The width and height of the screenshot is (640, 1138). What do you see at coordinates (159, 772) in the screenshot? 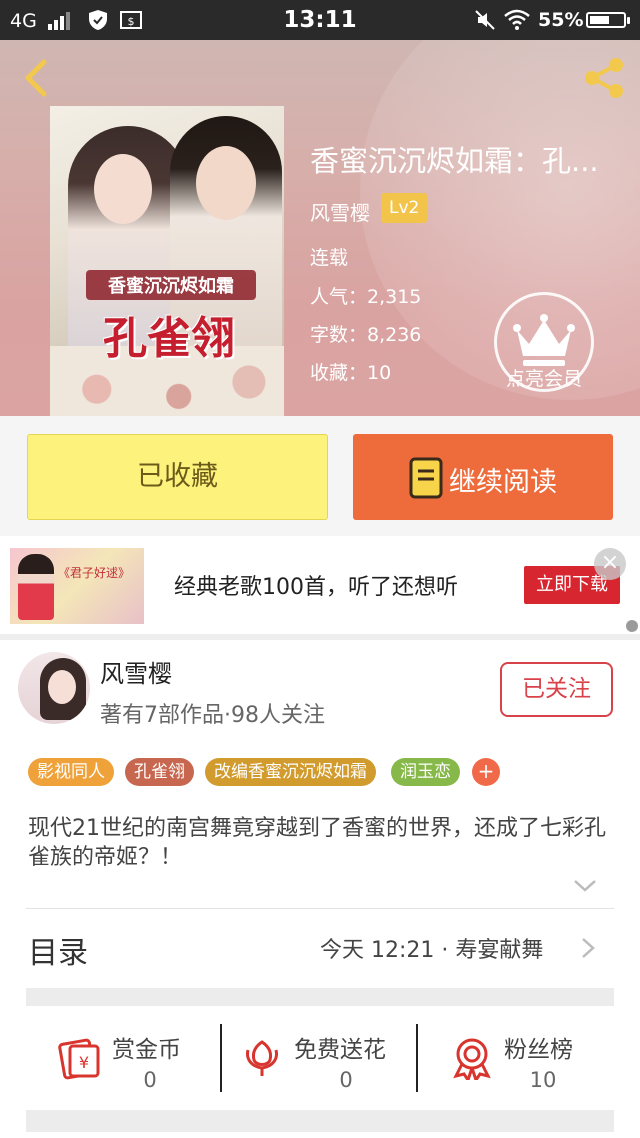
I see `tag-chip: 孔雀翎` at bounding box center [159, 772].